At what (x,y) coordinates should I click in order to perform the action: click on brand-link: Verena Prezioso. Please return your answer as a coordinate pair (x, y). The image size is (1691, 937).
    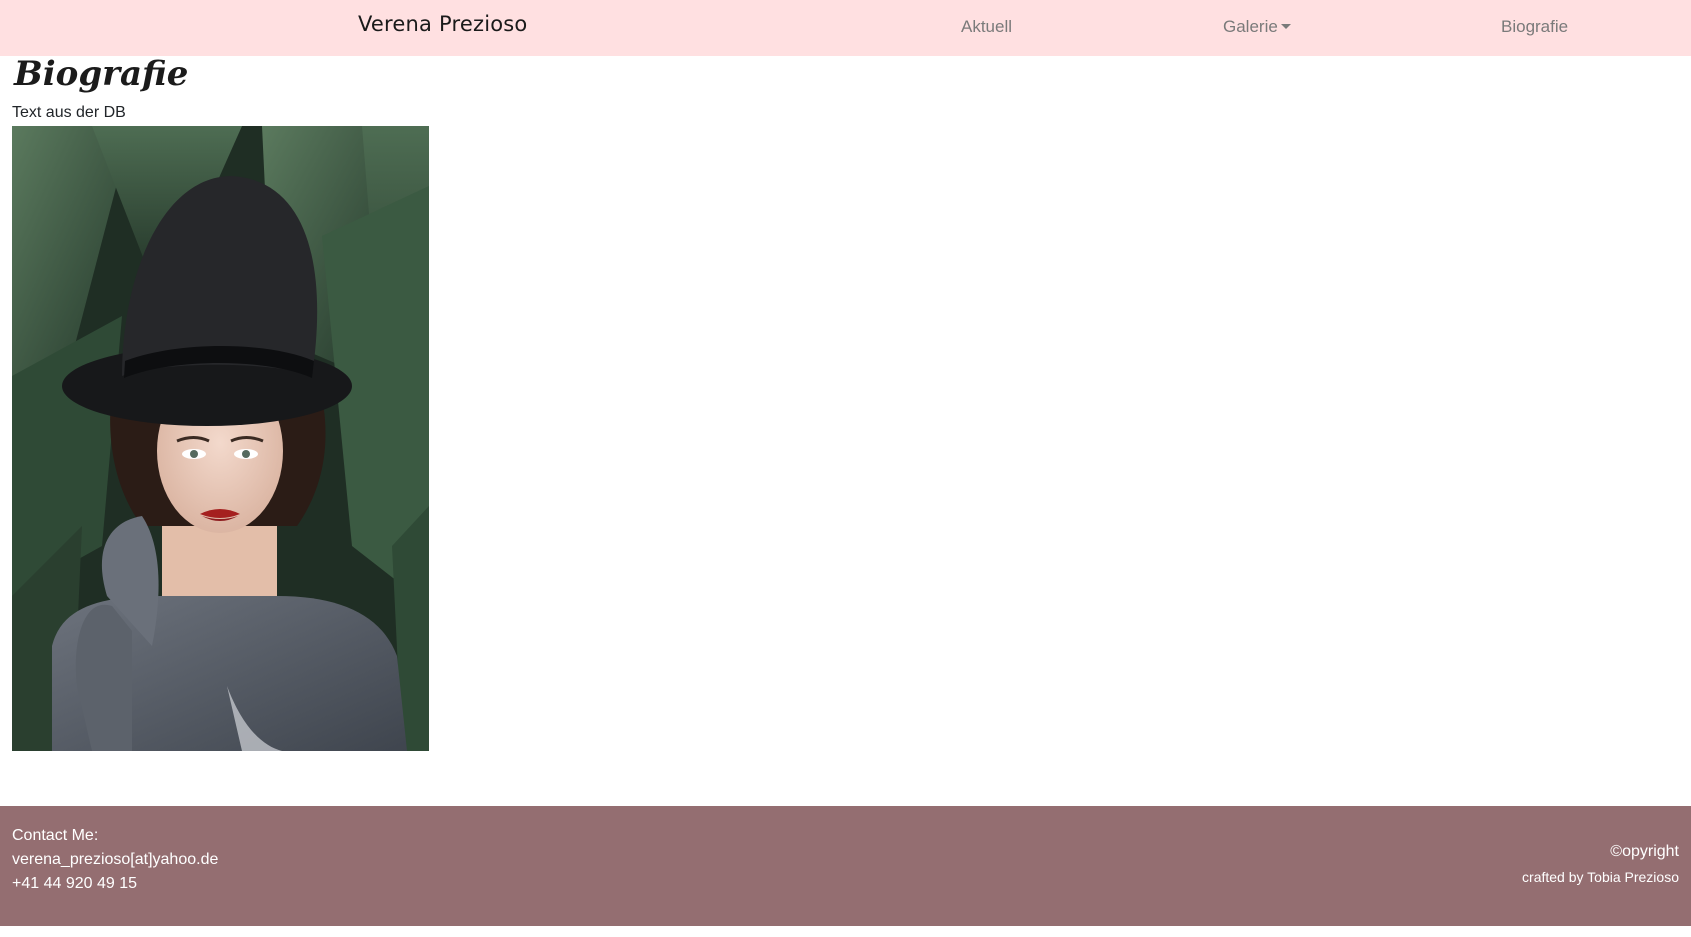
    Looking at the image, I should click on (442, 24).